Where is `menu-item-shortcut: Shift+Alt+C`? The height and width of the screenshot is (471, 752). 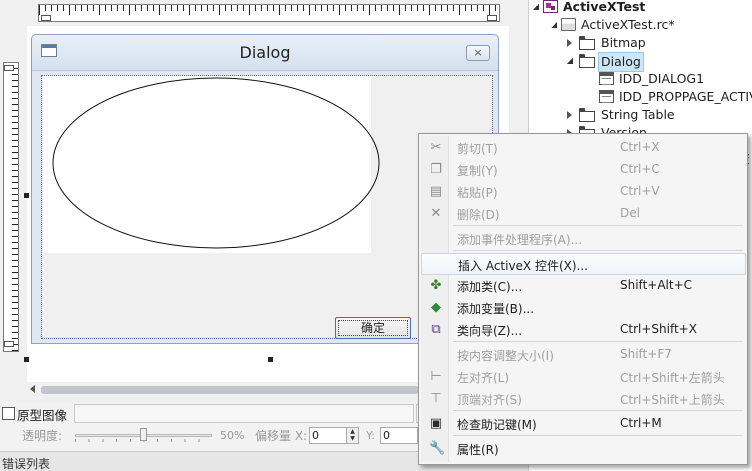 menu-item-shortcut: Shift+Alt+C is located at coordinates (656, 285).